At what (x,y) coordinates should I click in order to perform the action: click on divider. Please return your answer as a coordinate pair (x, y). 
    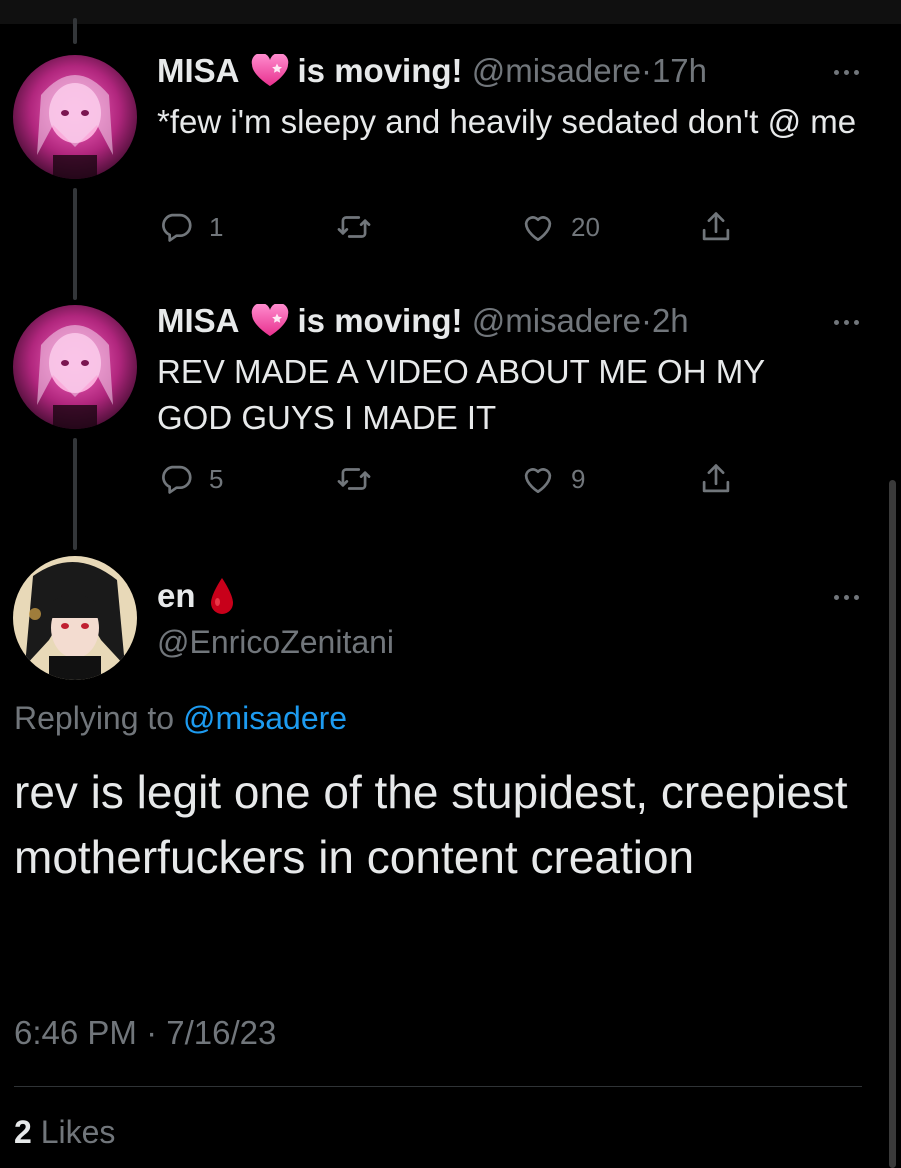
    Looking at the image, I should click on (438, 1086).